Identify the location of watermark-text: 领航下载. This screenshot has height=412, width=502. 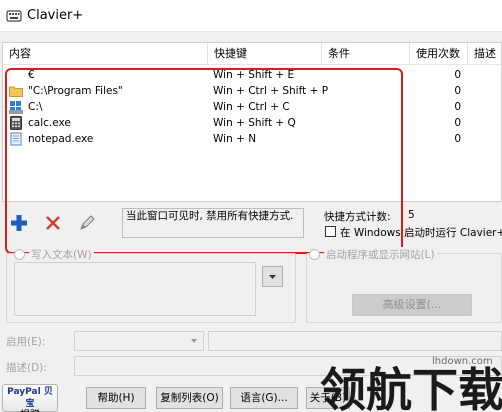
(411, 387).